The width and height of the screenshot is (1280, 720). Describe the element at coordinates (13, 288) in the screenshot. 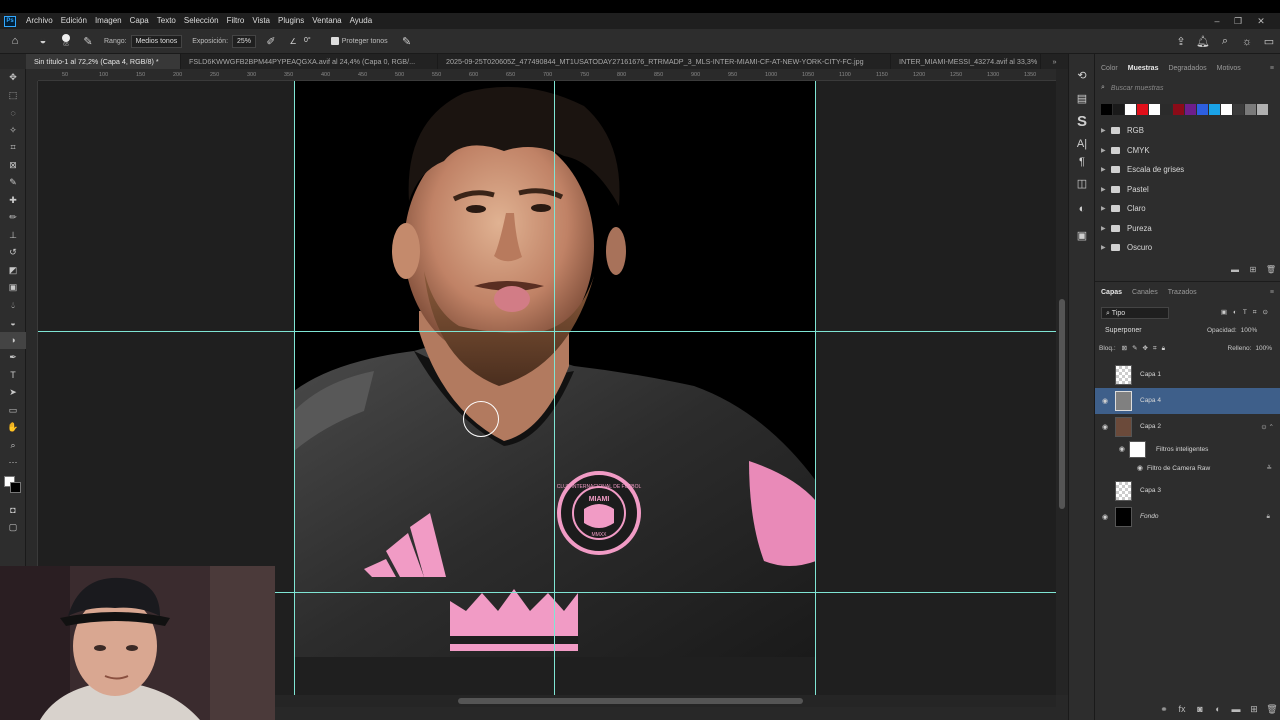

I see `gradient-tool-icon: ▣` at that location.